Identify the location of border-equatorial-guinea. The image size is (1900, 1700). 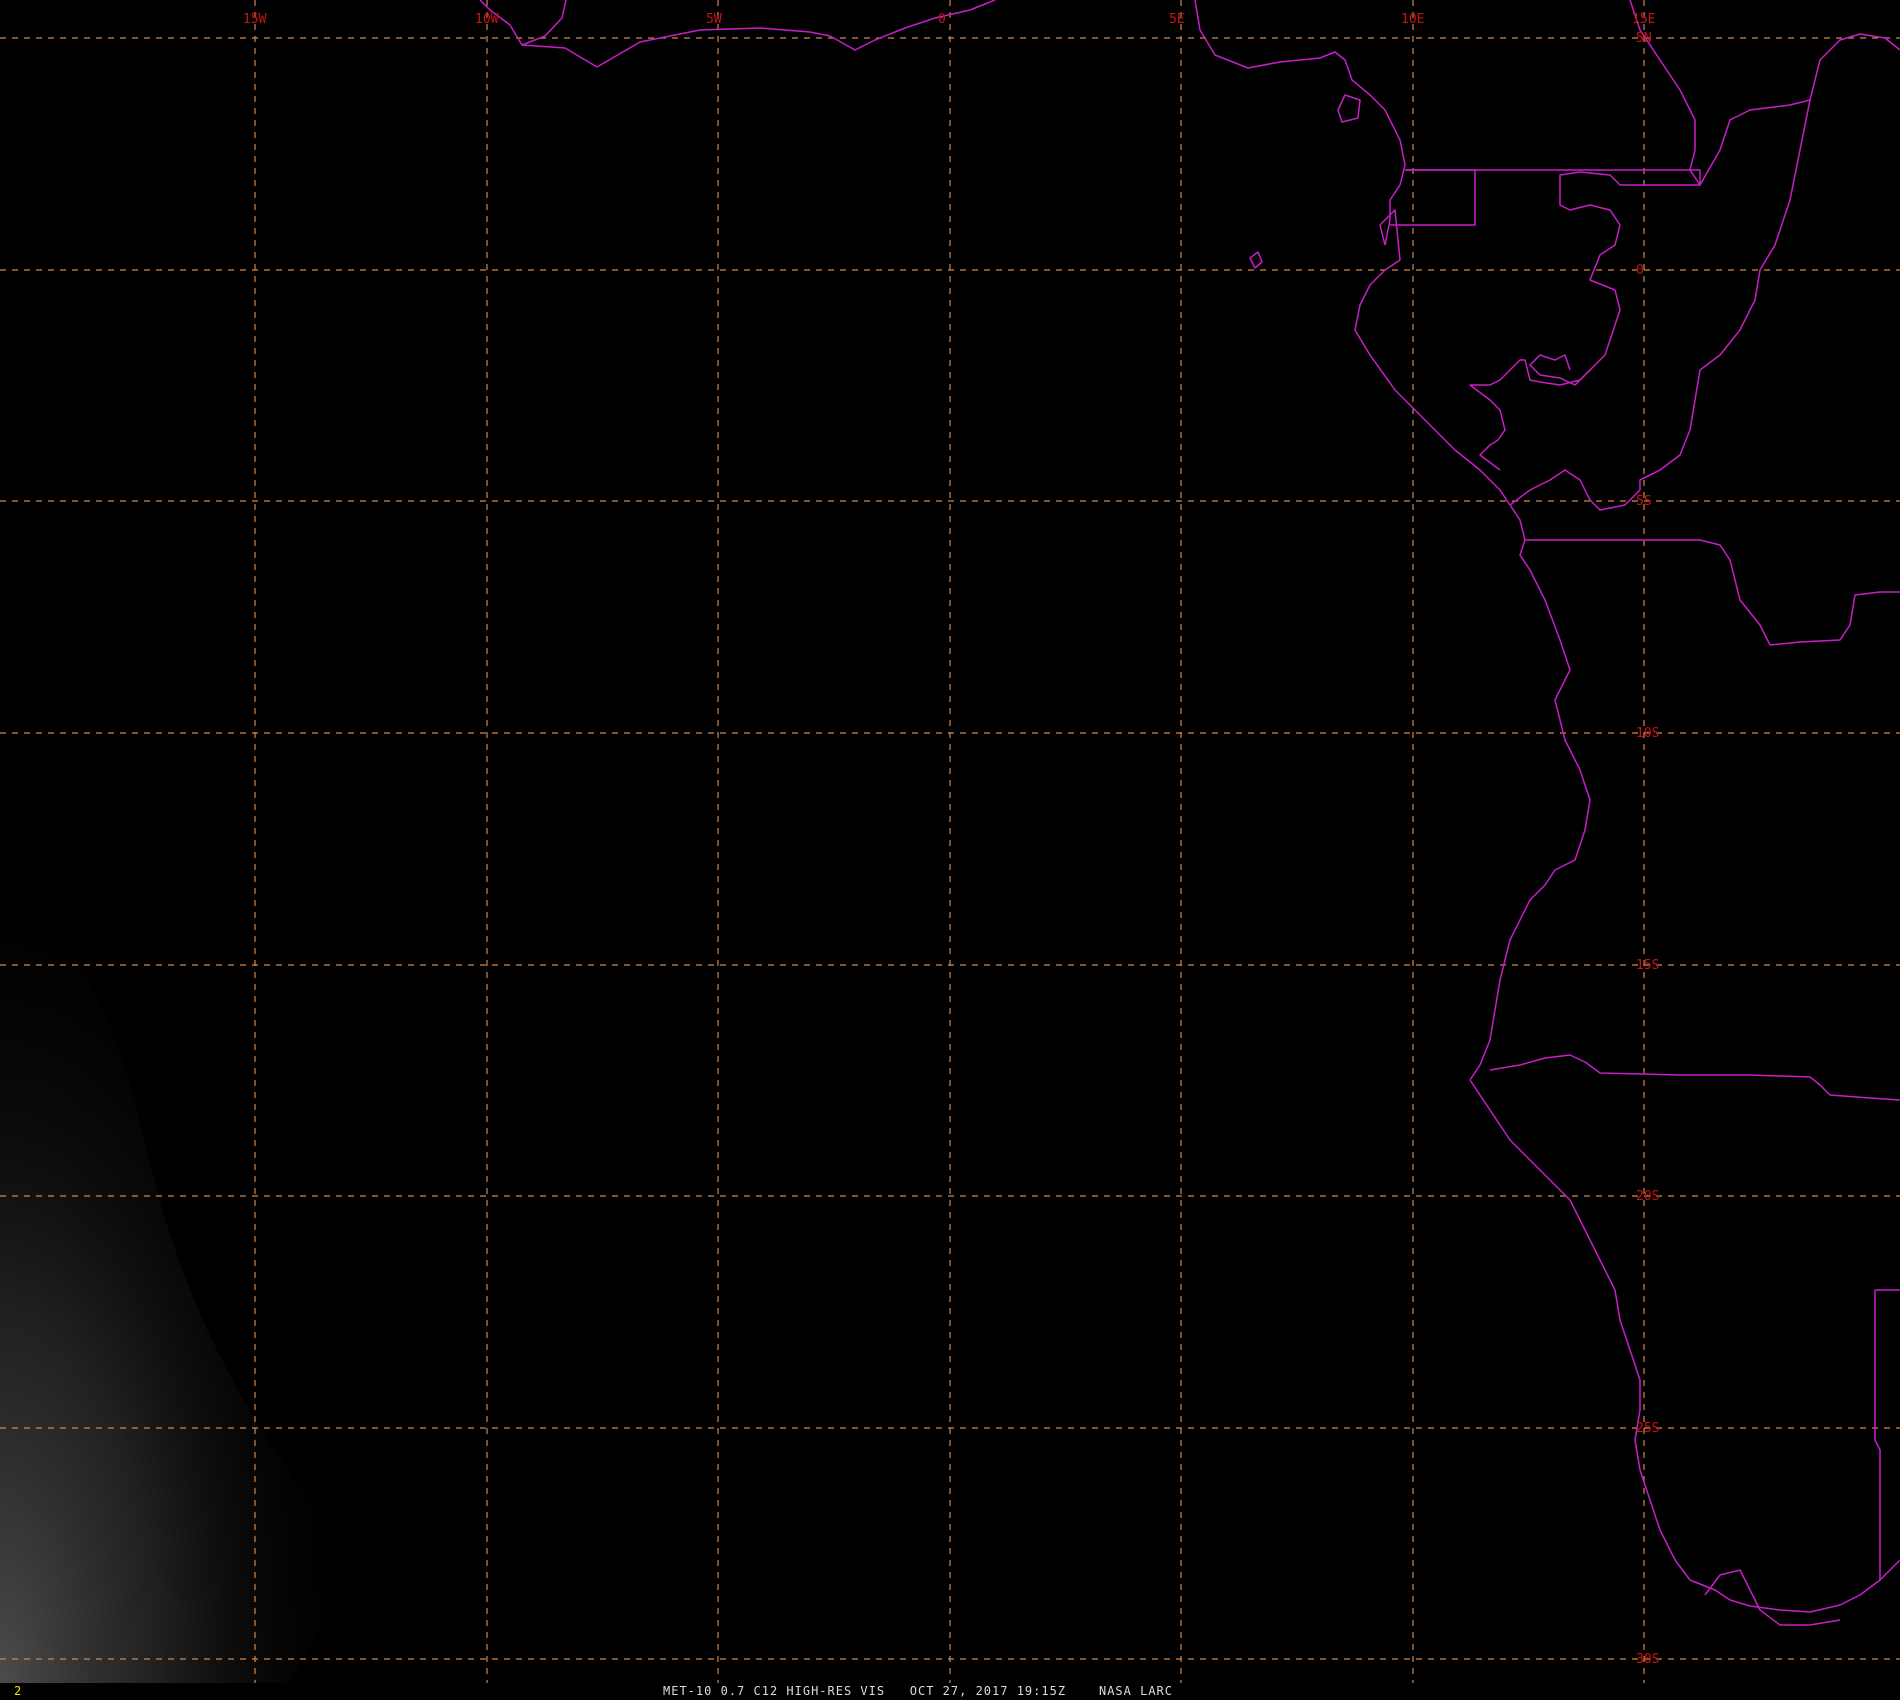
(1553, 277).